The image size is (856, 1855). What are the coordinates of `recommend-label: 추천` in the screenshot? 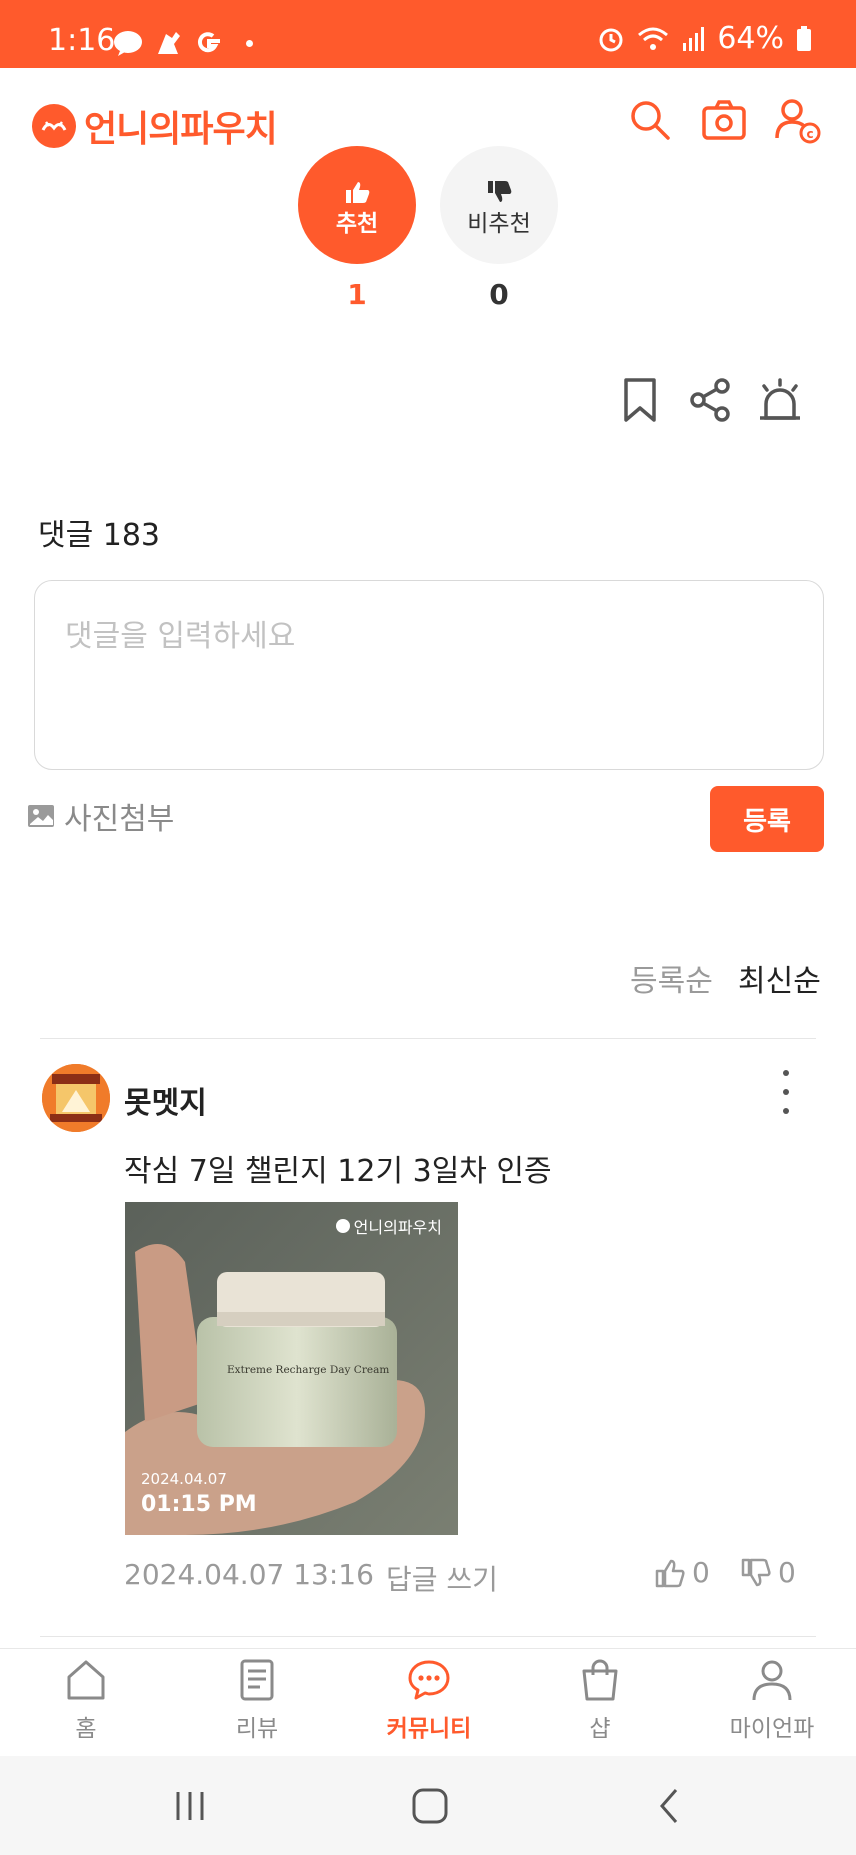 It's located at (357, 224).